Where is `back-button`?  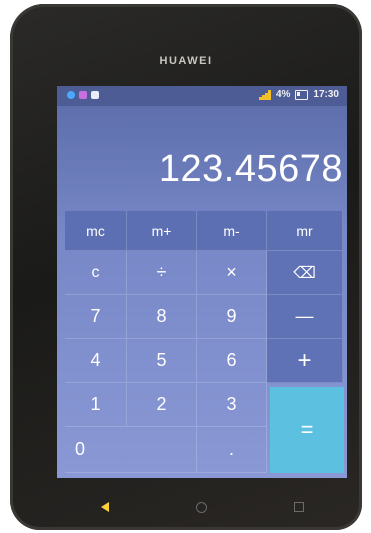 back-button is located at coordinates (105, 507).